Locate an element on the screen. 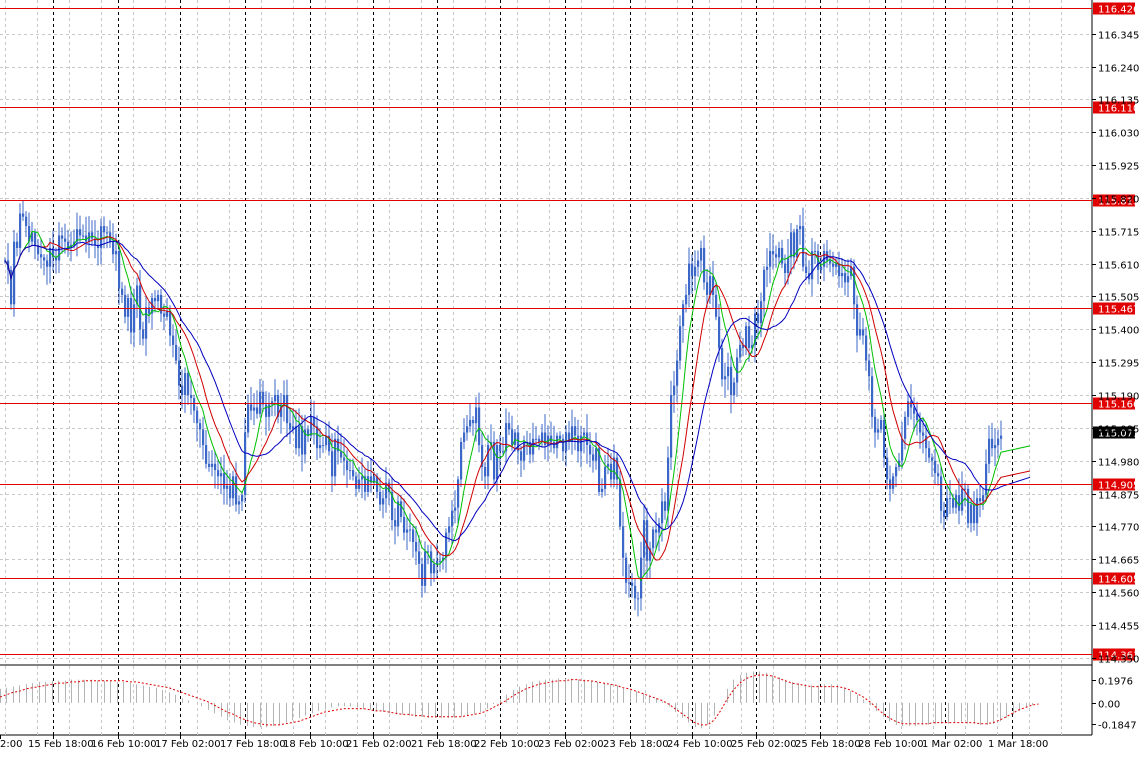  time-tick-label: 17 Feb 18:00 is located at coordinates (253, 744).